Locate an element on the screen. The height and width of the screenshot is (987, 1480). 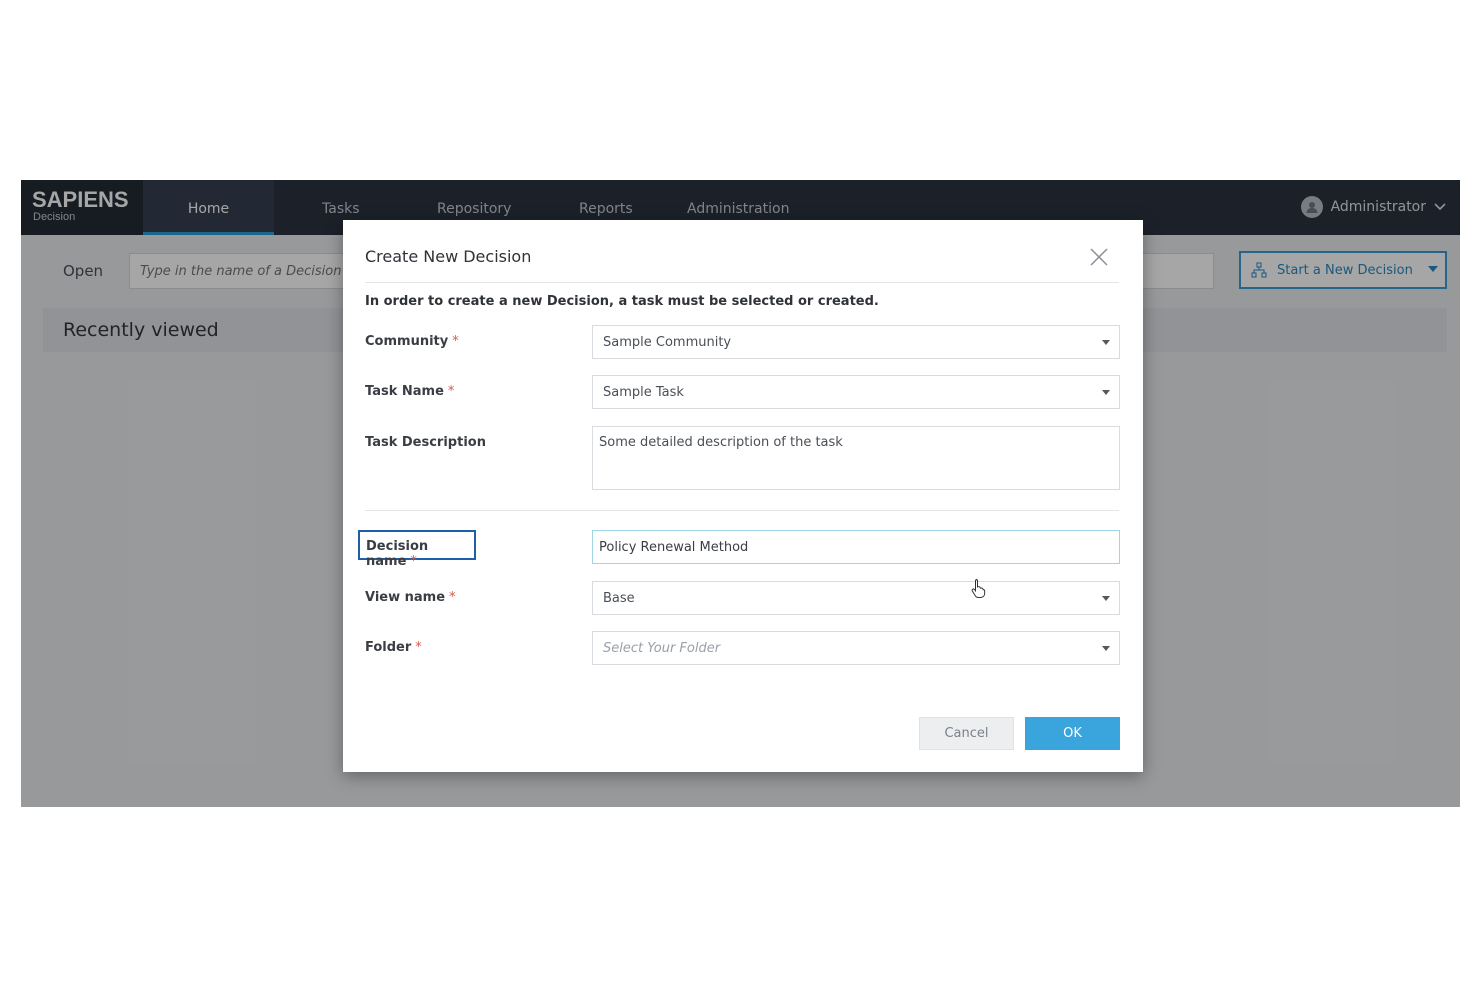
view-name-label-text: View name is located at coordinates (405, 597).